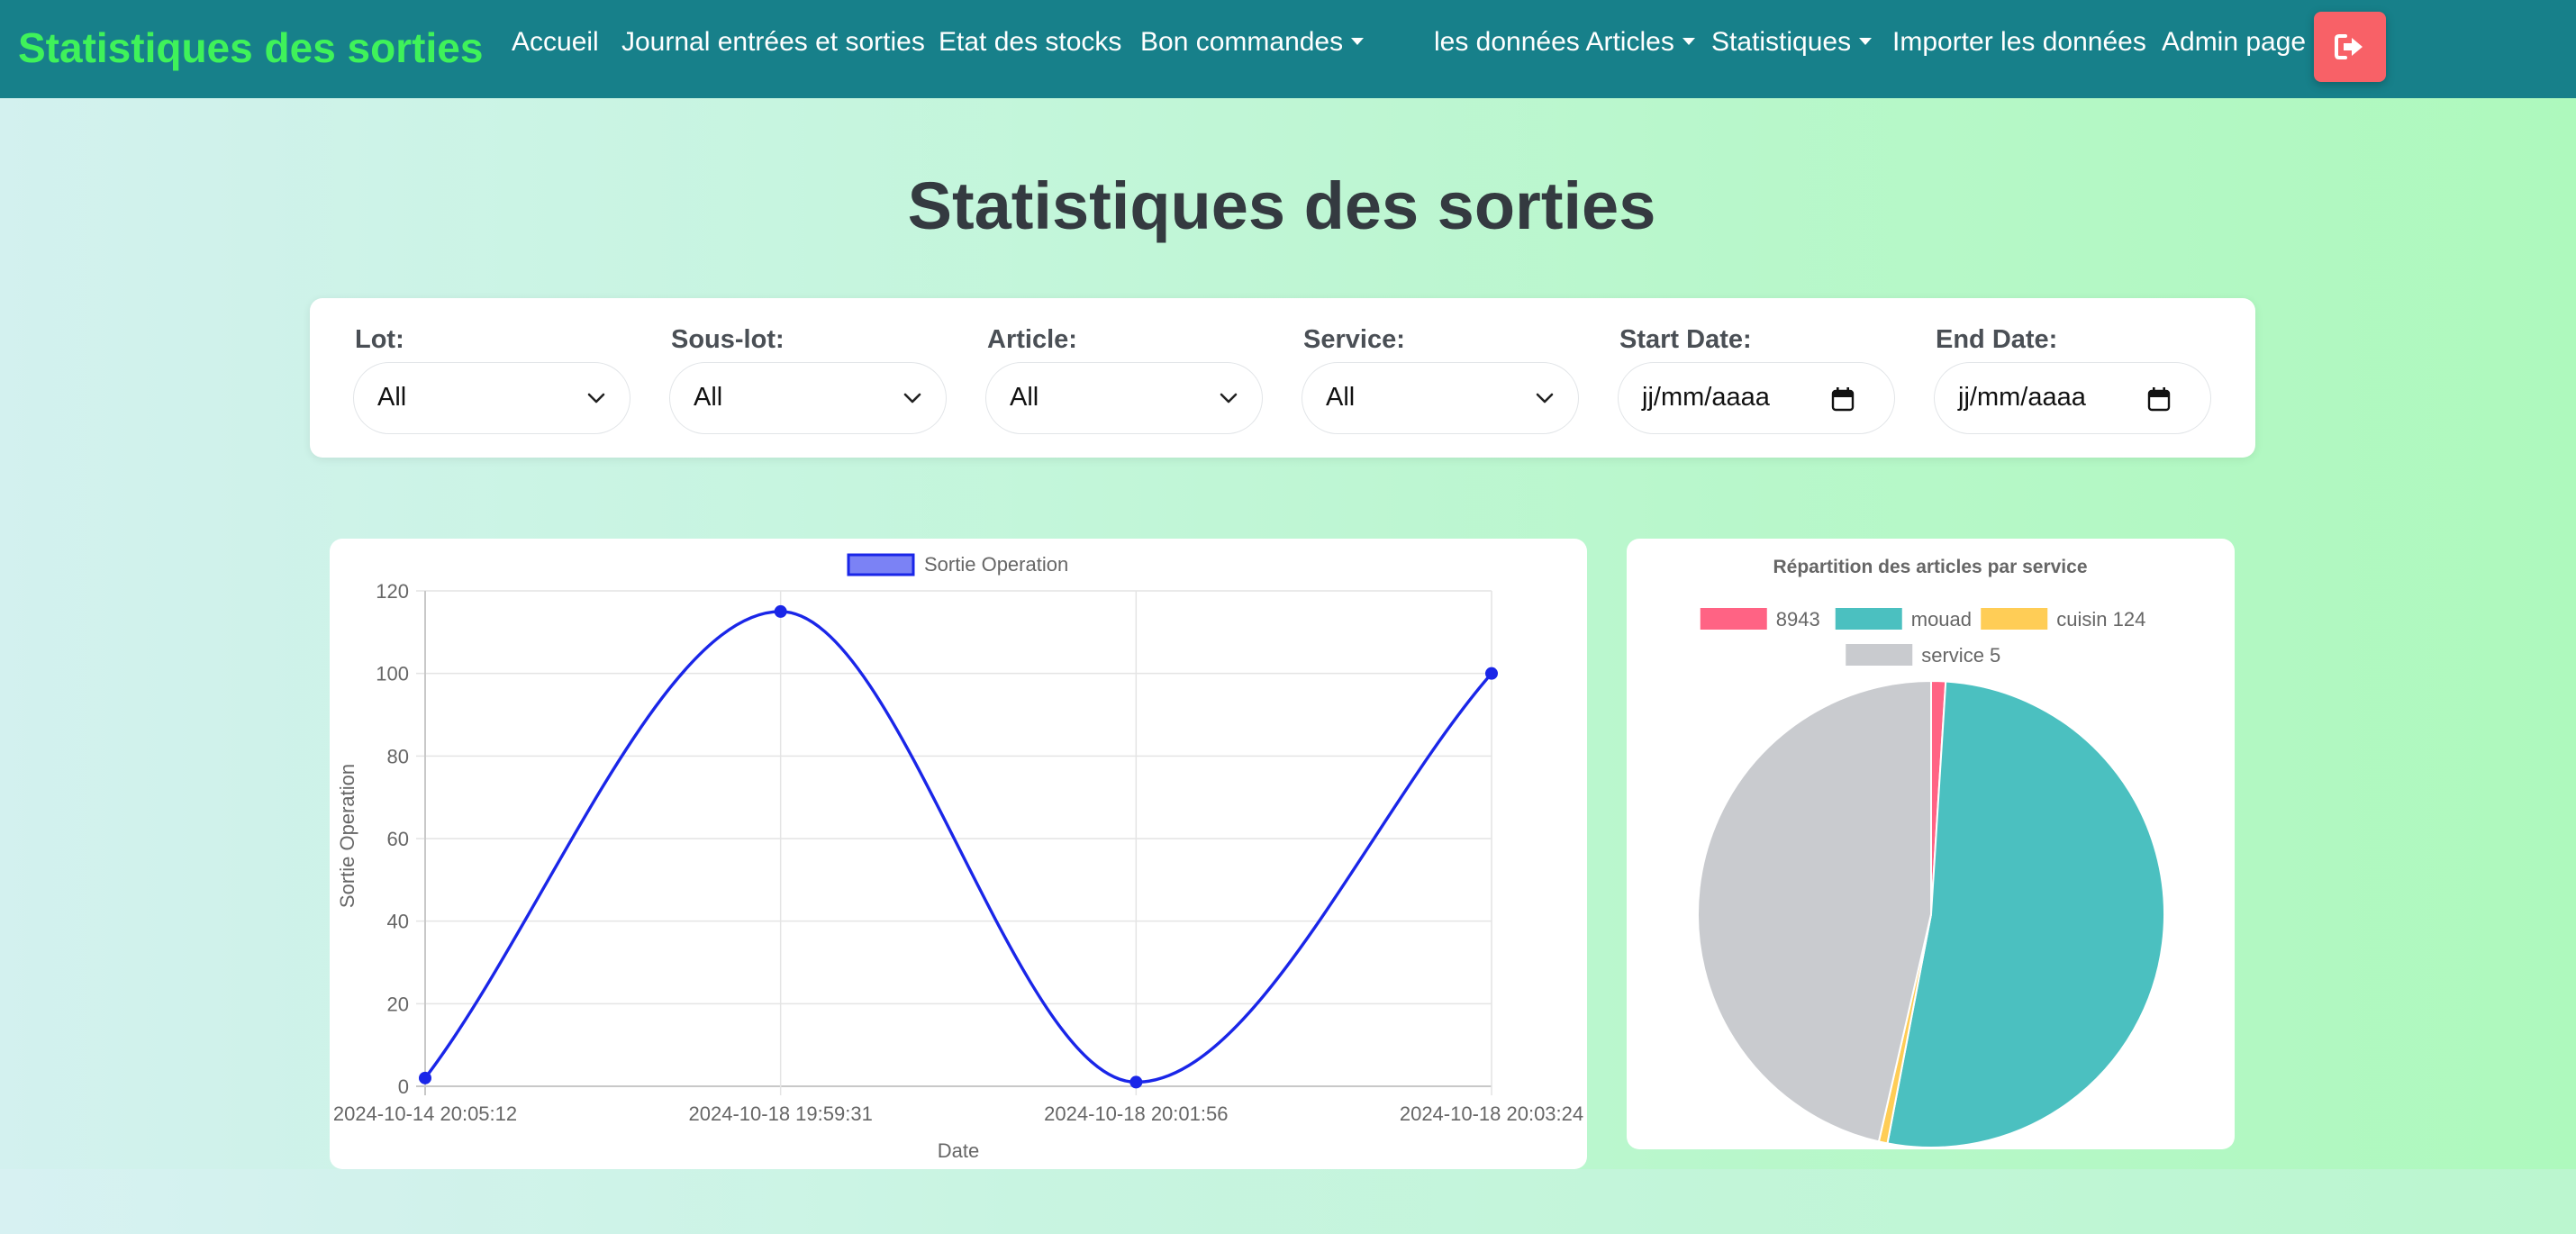 The width and height of the screenshot is (2576, 1234). Describe the element at coordinates (1281, 205) in the screenshot. I see `page-title: Statistiques des sorties` at that location.